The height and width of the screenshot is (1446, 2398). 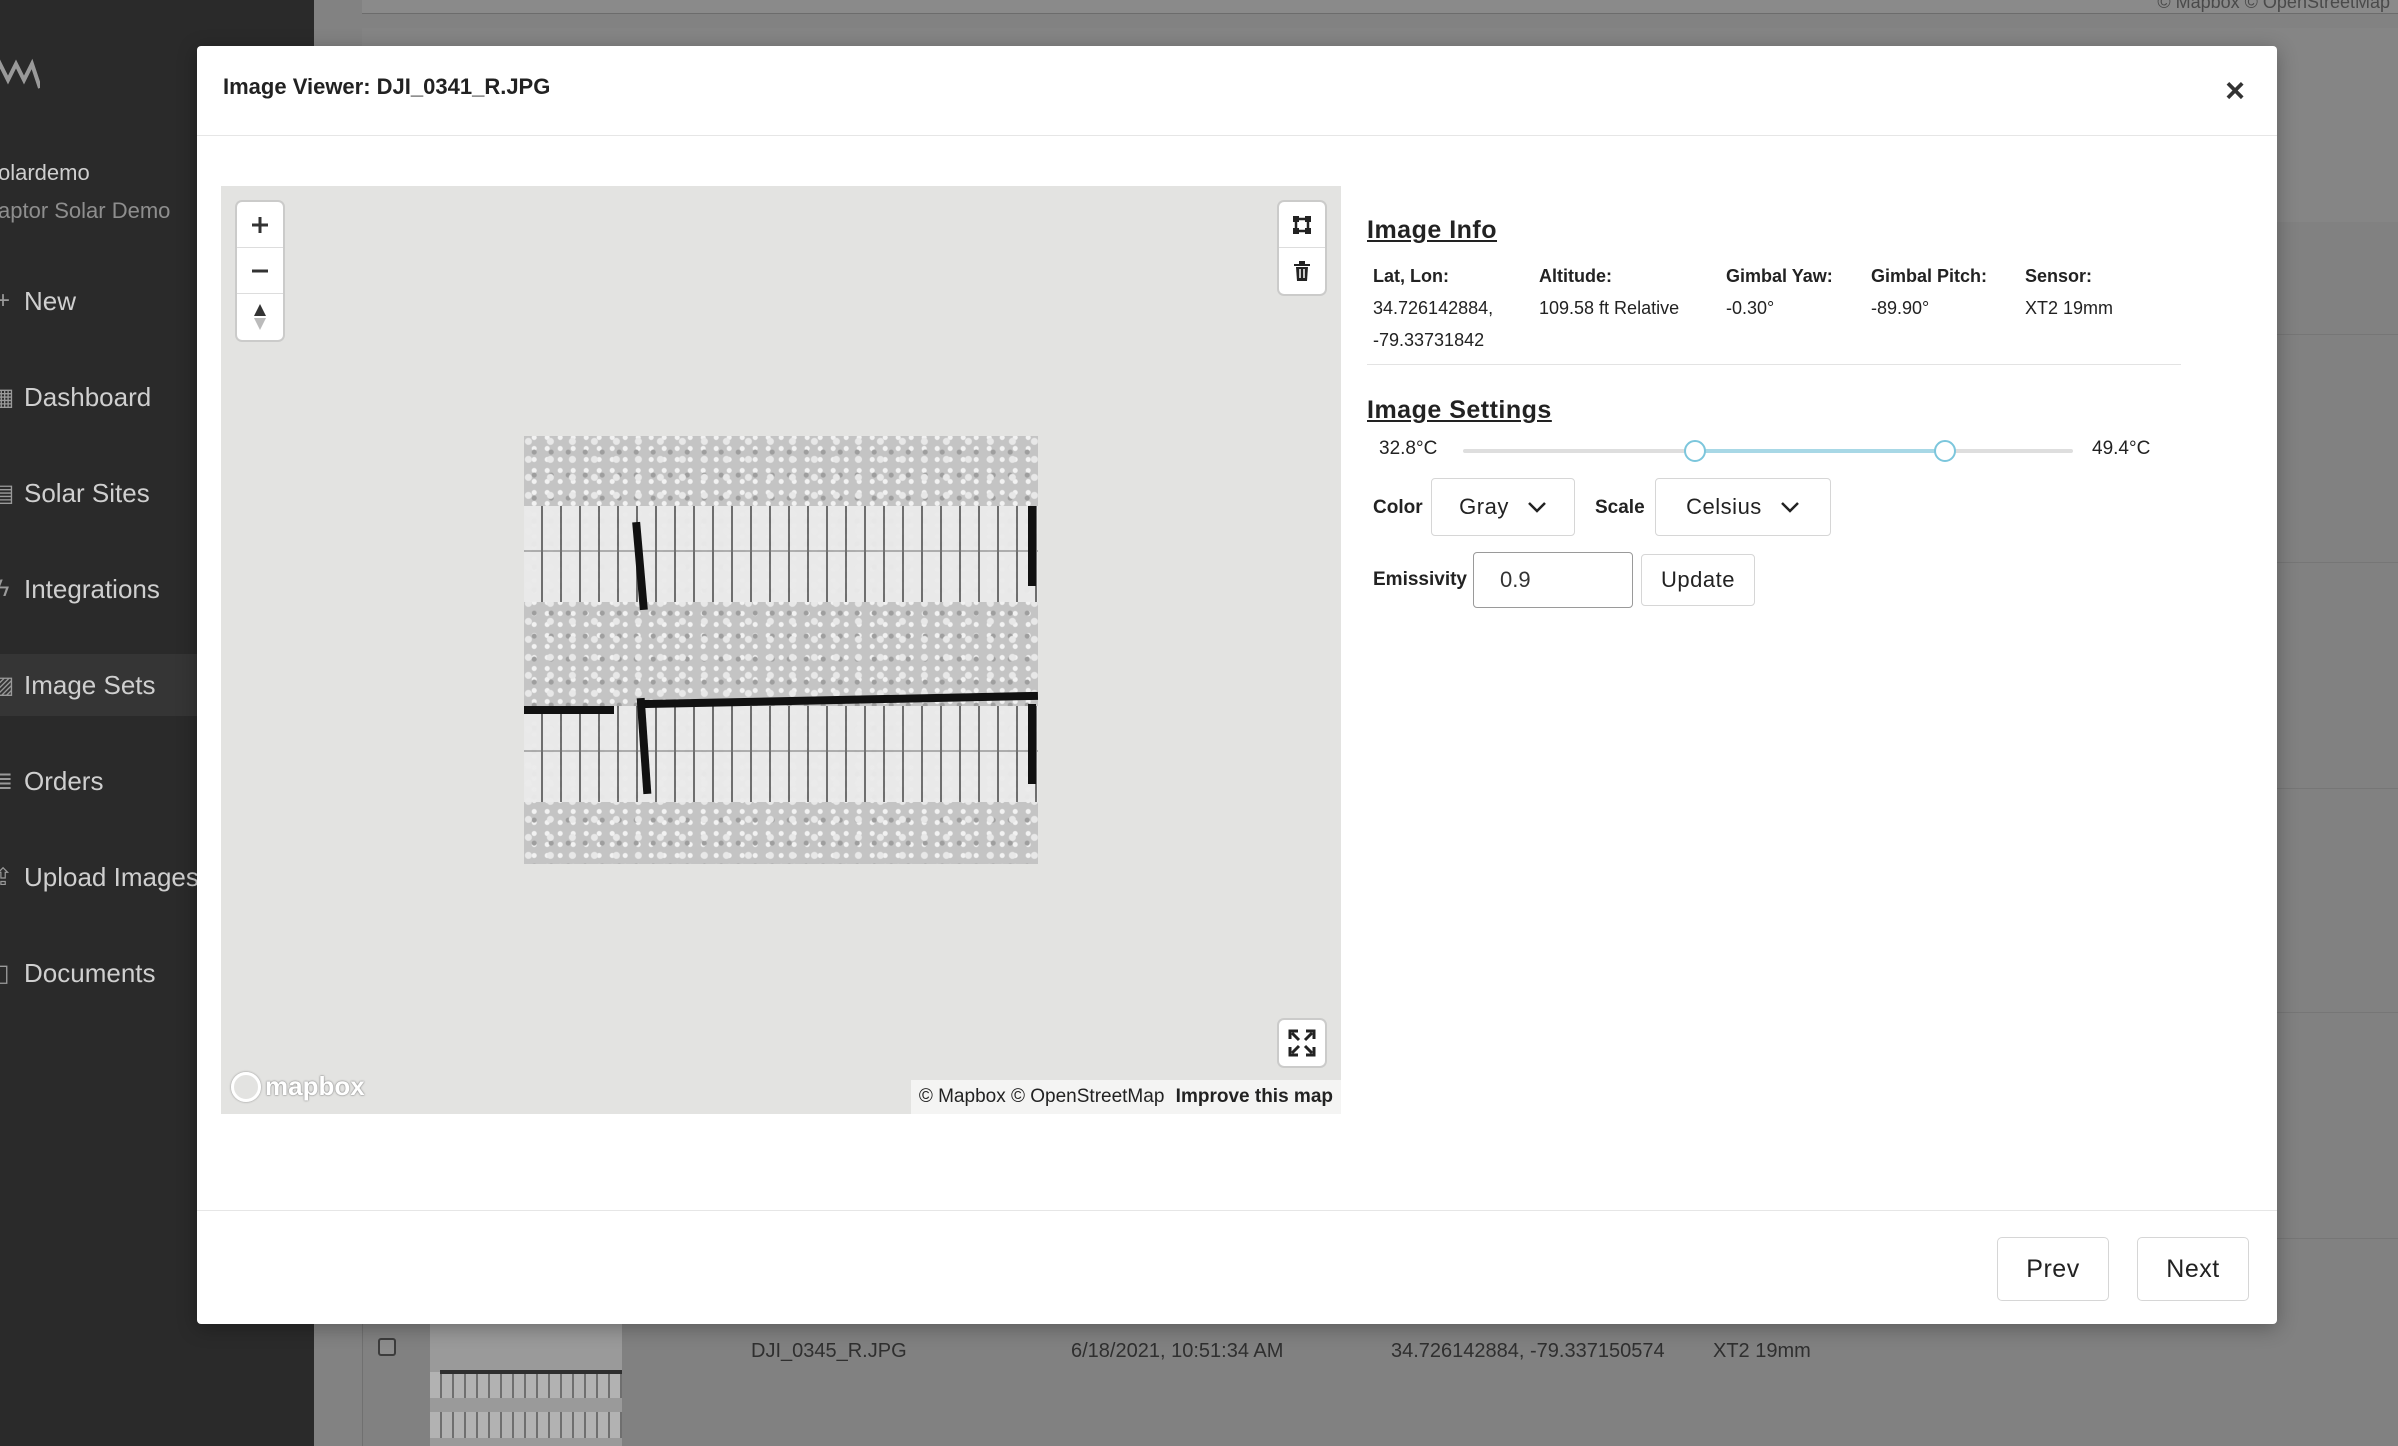 I want to click on sidebar-item-label: Dashboard, so click(x=88, y=396).